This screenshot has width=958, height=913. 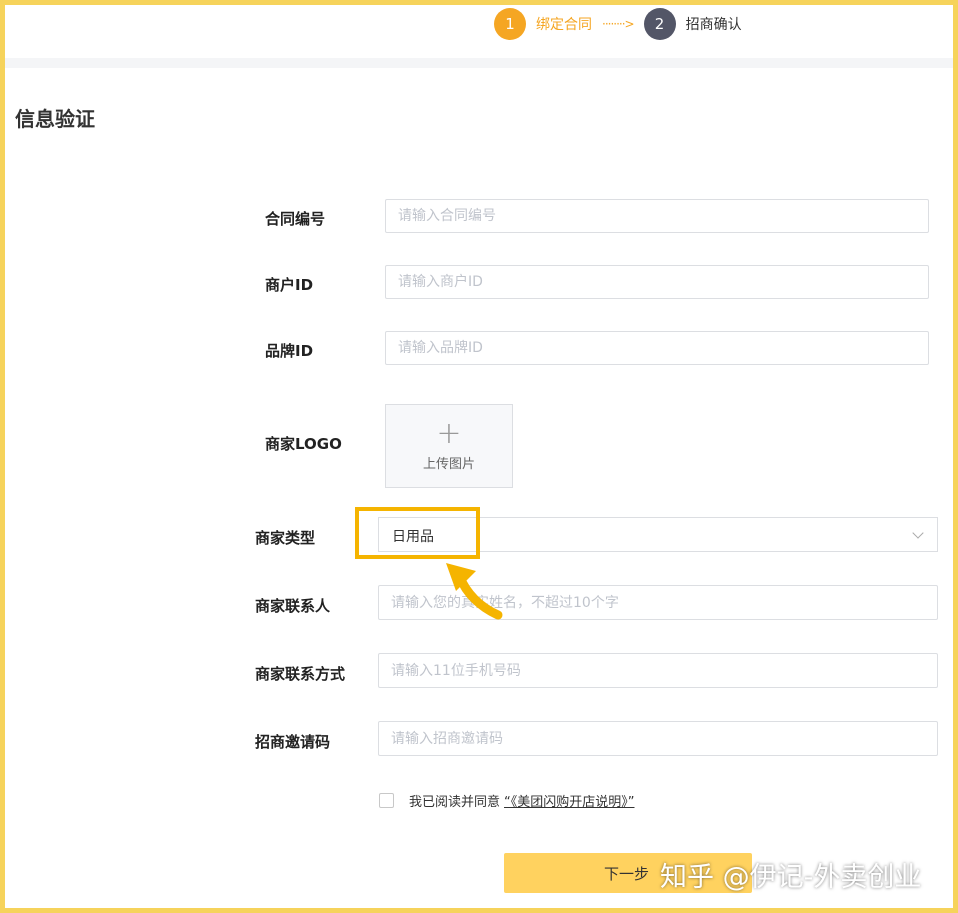 What do you see at coordinates (449, 433) in the screenshot?
I see `plus-icon: +` at bounding box center [449, 433].